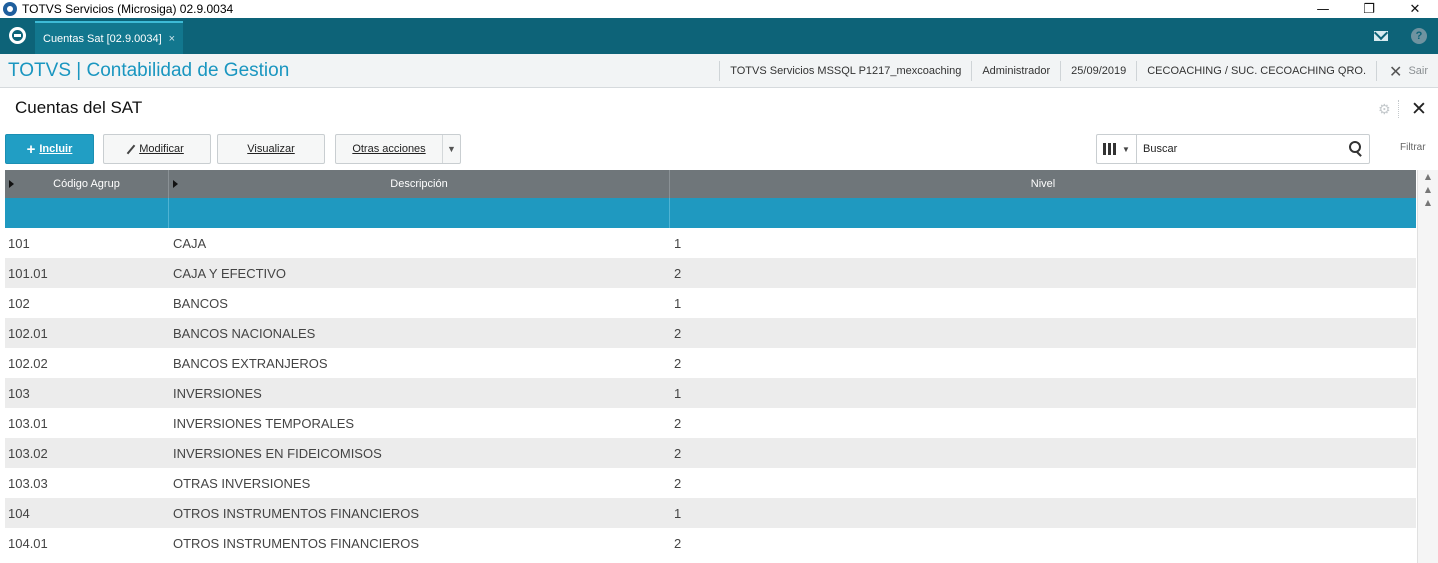 Image resolution: width=1438 pixels, height=563 pixels. I want to click on cell-codigo: 101.01, so click(28, 273).